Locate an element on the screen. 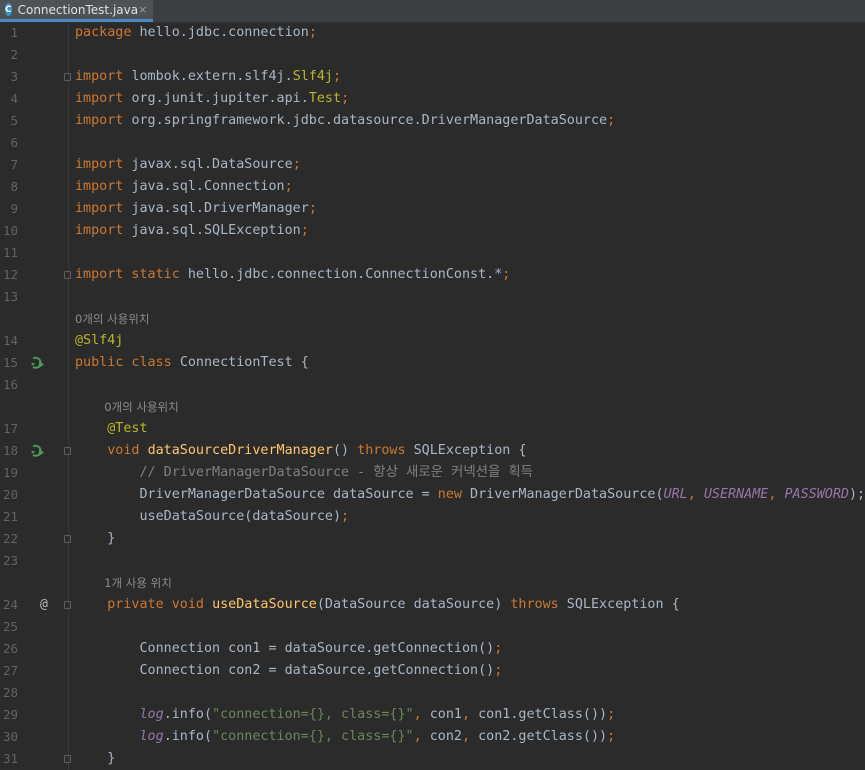  code-text: import java.sql.SQLException; is located at coordinates (192, 231).